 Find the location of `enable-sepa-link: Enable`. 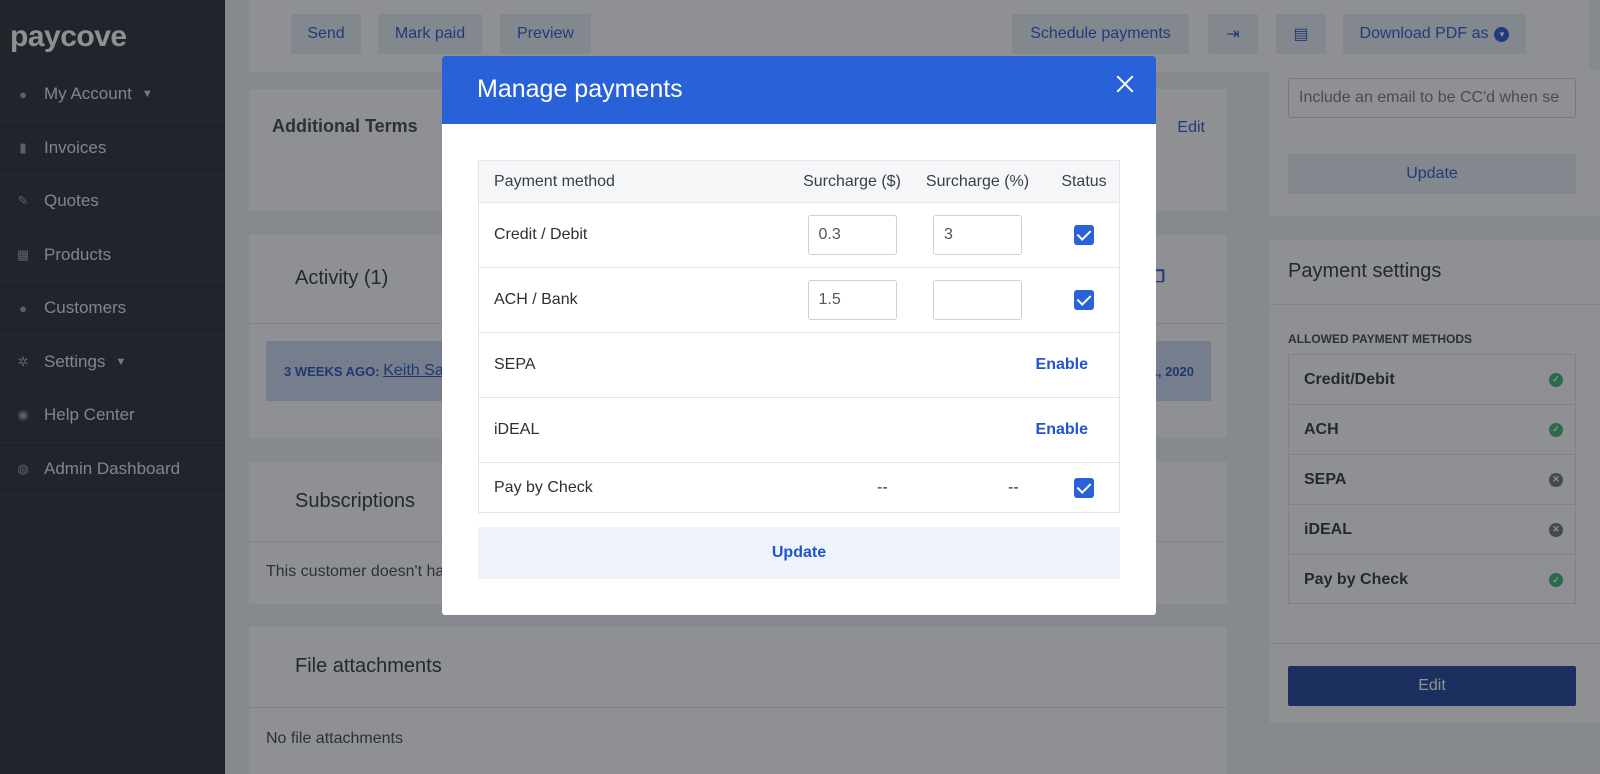

enable-sepa-link: Enable is located at coordinates (1062, 365).